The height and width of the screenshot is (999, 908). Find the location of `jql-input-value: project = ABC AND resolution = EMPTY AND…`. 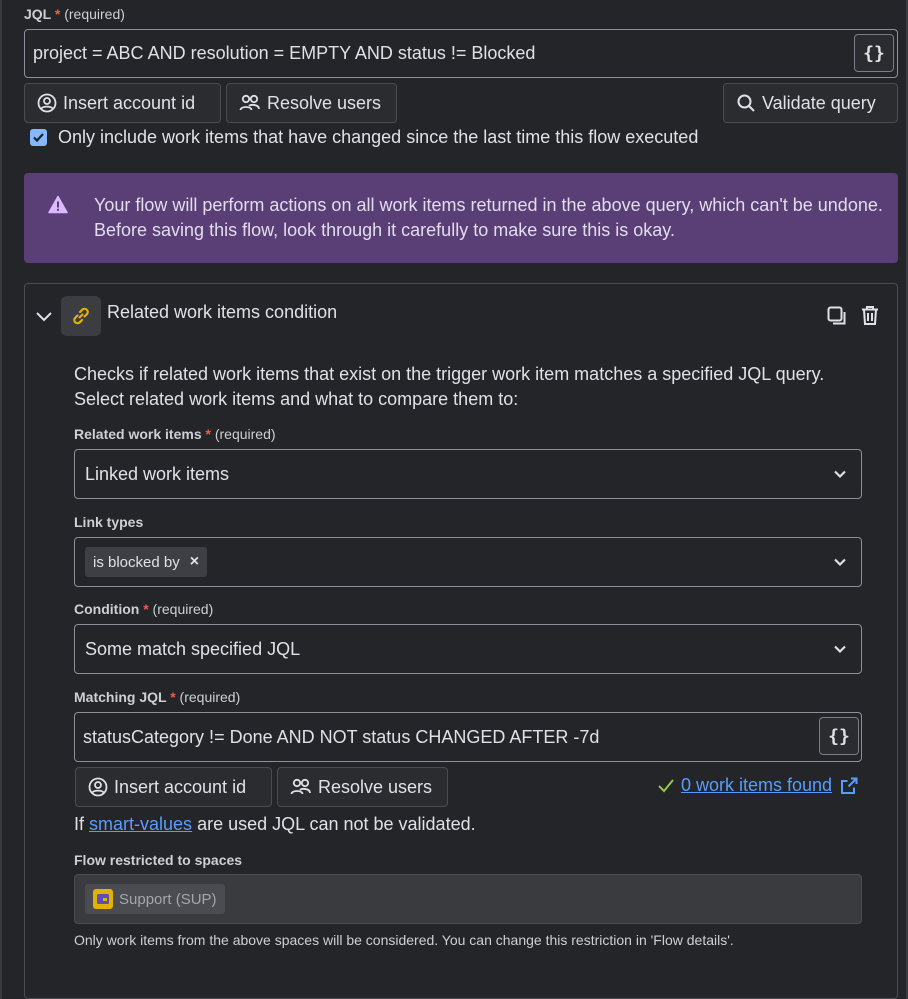

jql-input-value: project = ABC AND resolution = EMPTY AND… is located at coordinates (284, 53).